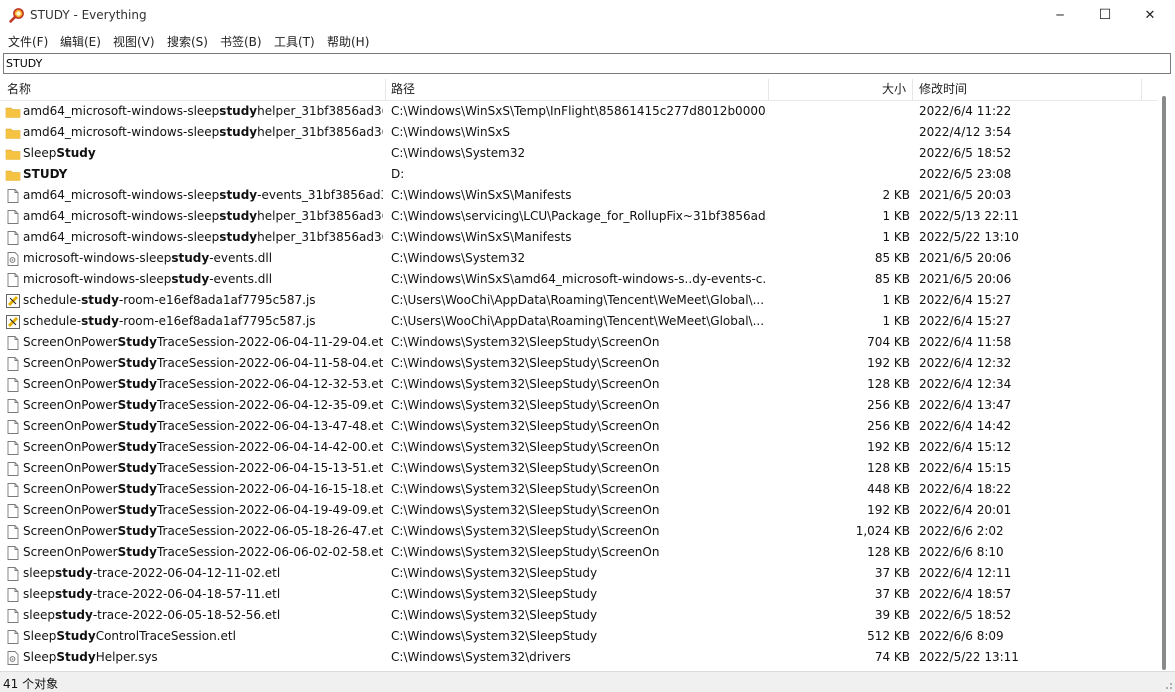  Describe the element at coordinates (838, 89) in the screenshot. I see `column-size-header: 大小` at that location.